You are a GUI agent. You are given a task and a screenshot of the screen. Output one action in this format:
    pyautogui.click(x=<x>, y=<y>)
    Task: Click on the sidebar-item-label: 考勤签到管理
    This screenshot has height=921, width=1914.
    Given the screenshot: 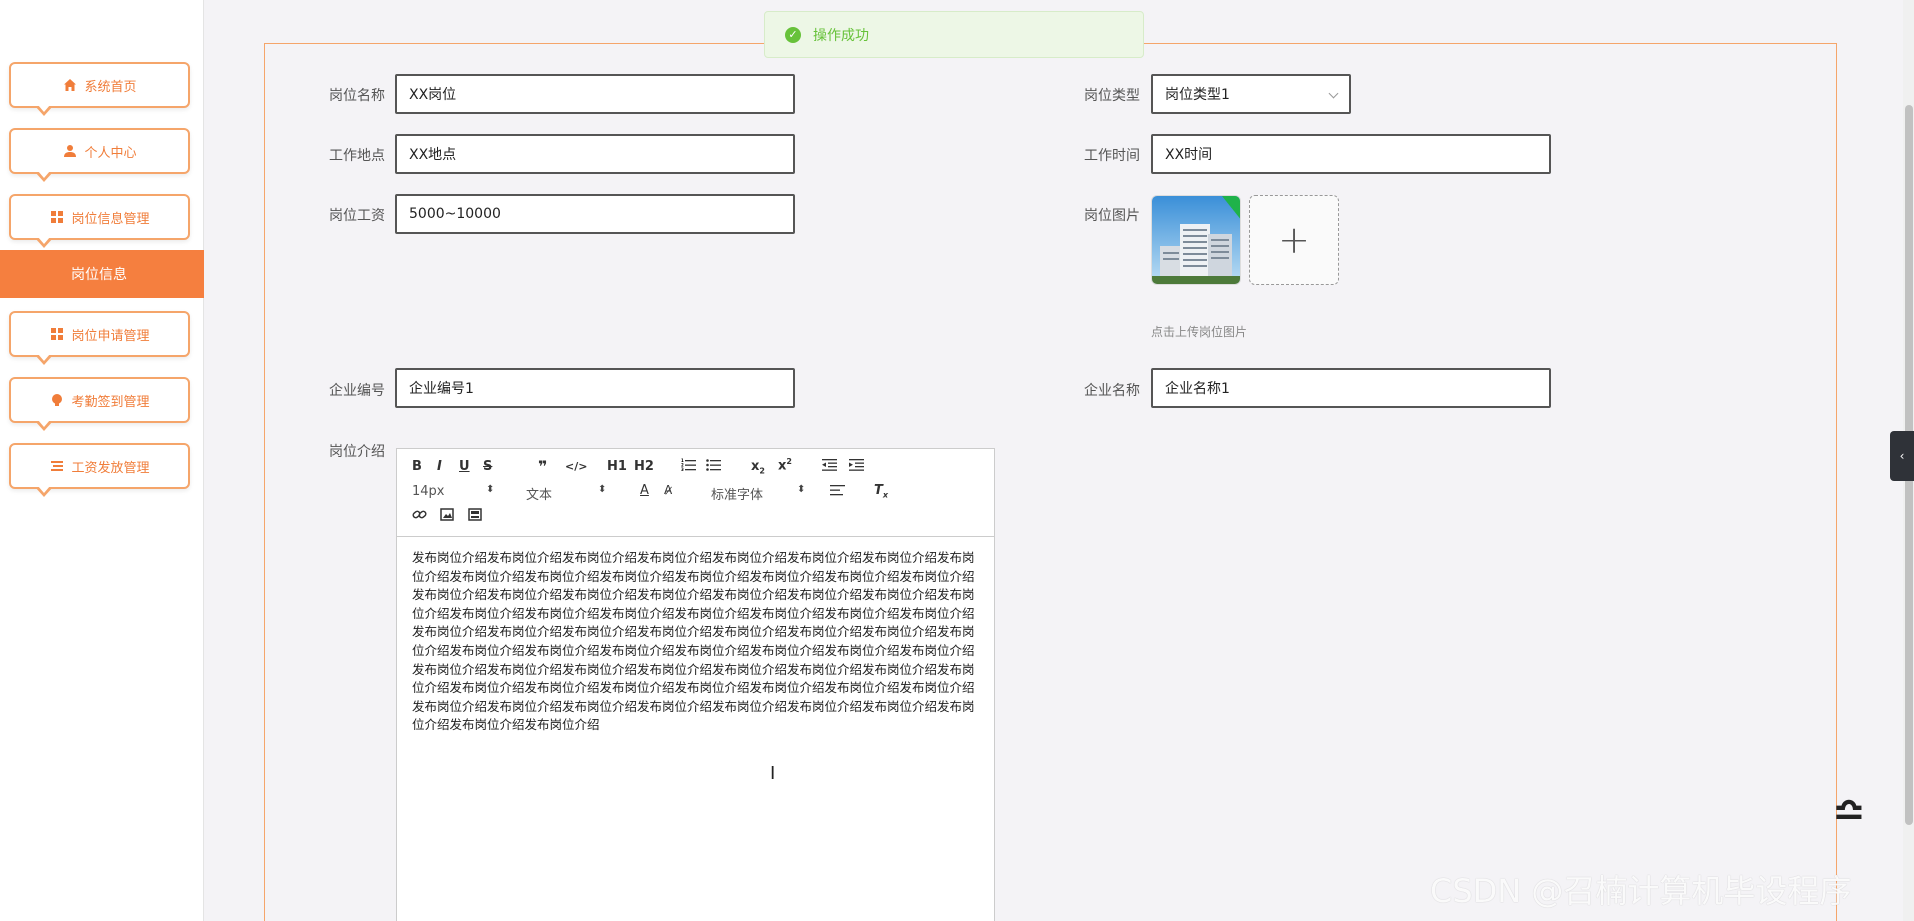 What is the action you would take?
    pyautogui.click(x=110, y=402)
    